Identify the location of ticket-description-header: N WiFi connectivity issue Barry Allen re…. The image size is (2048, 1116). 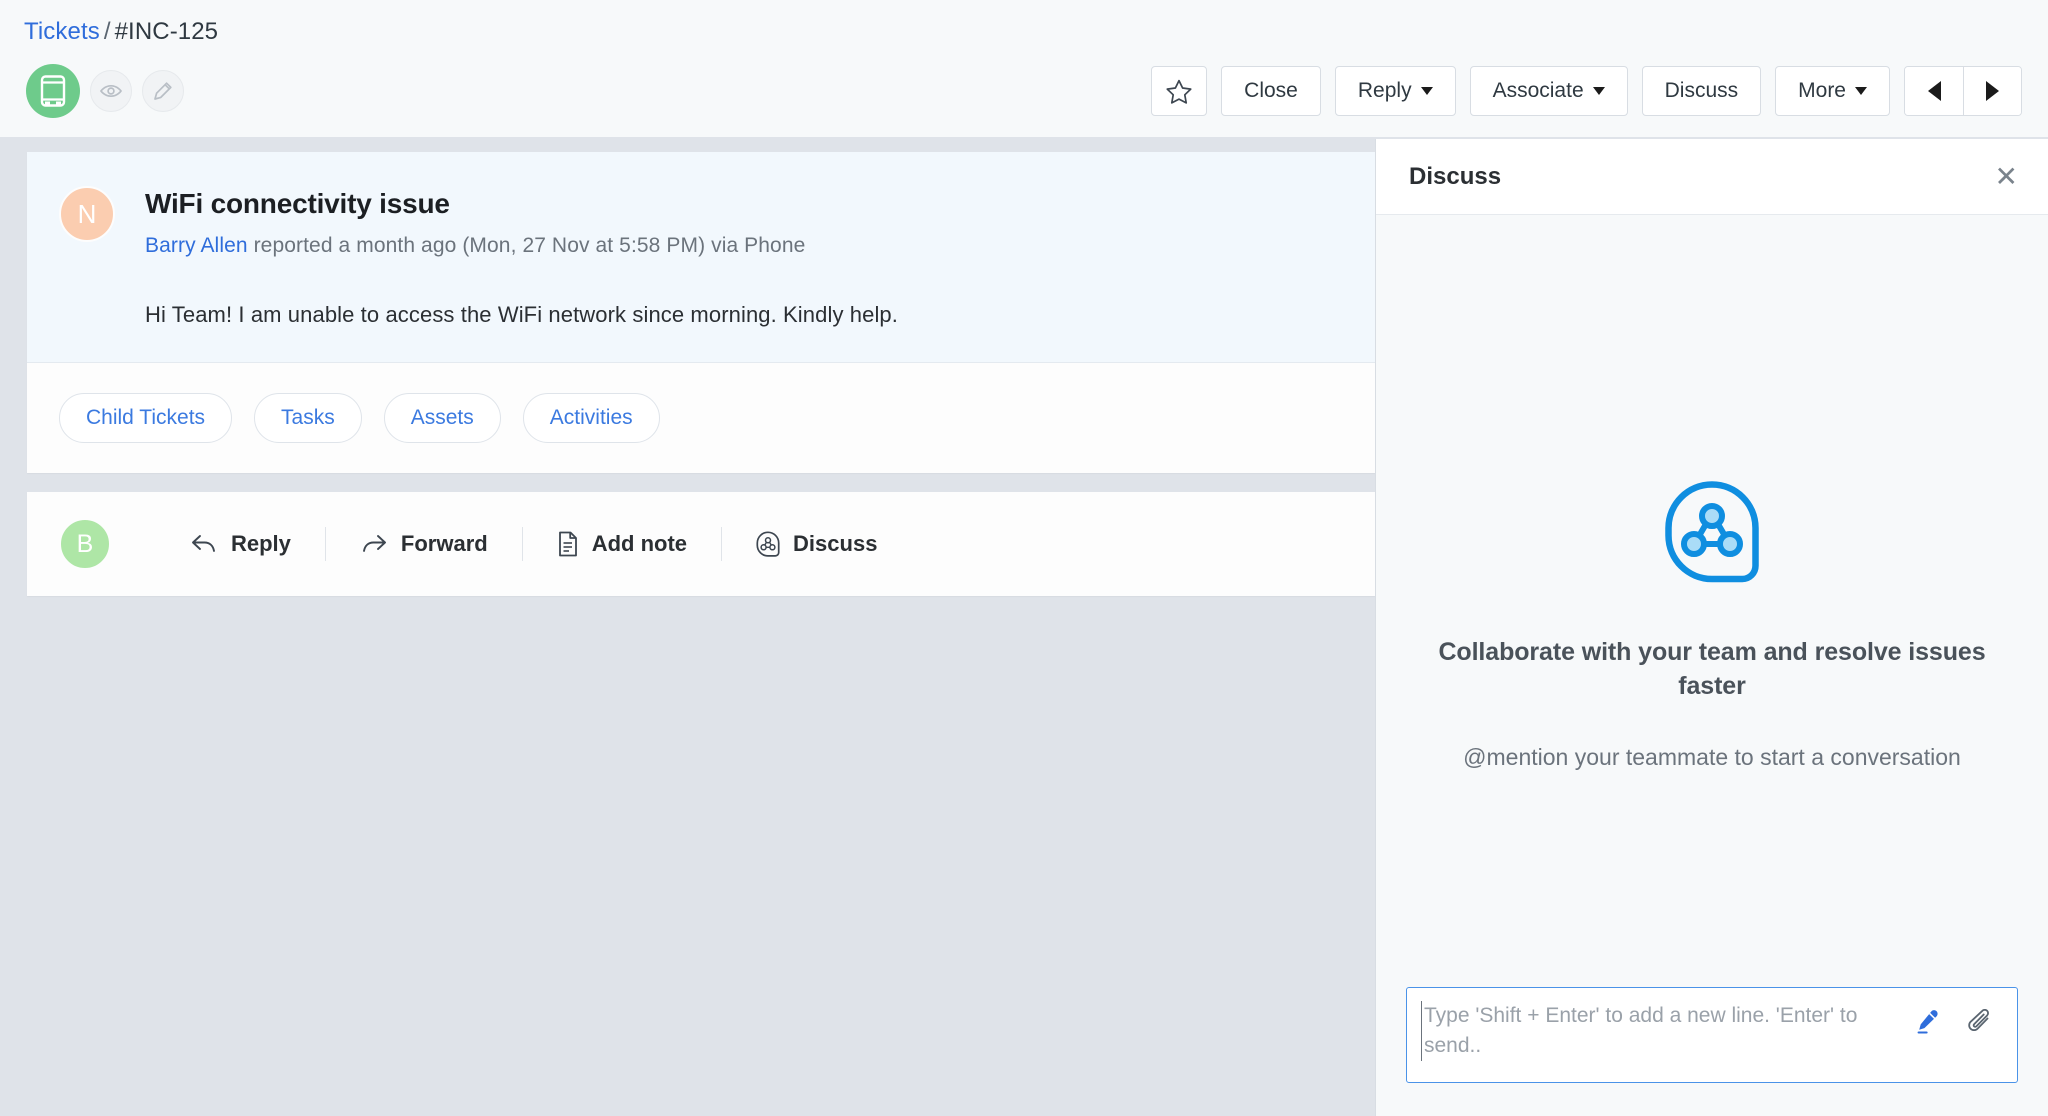
(701, 222).